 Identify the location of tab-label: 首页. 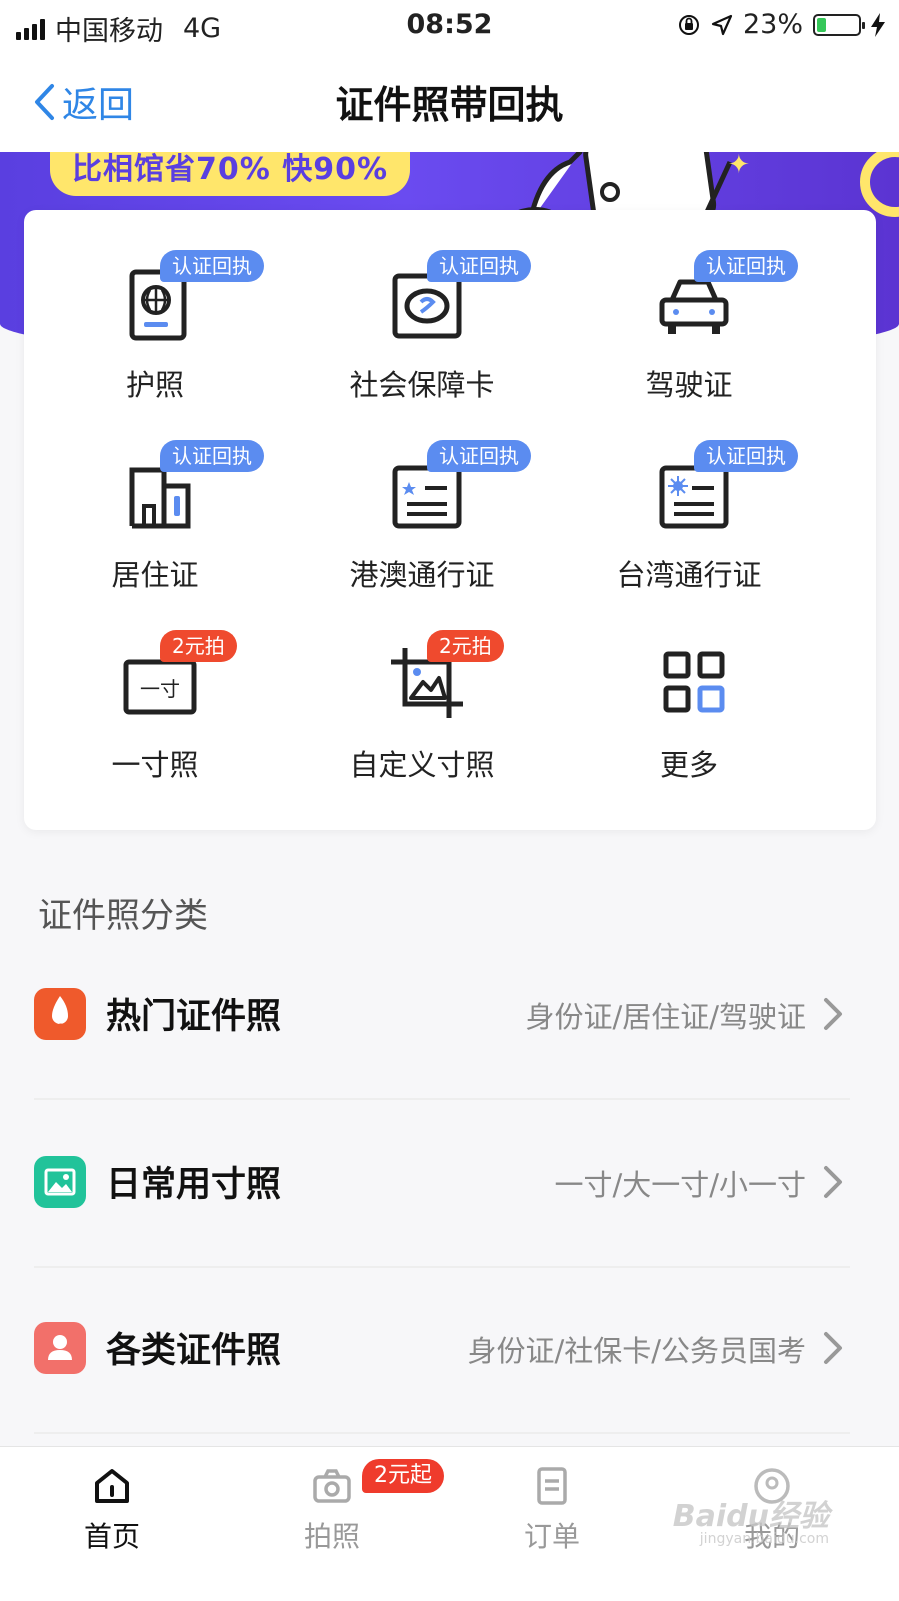
(111, 1536).